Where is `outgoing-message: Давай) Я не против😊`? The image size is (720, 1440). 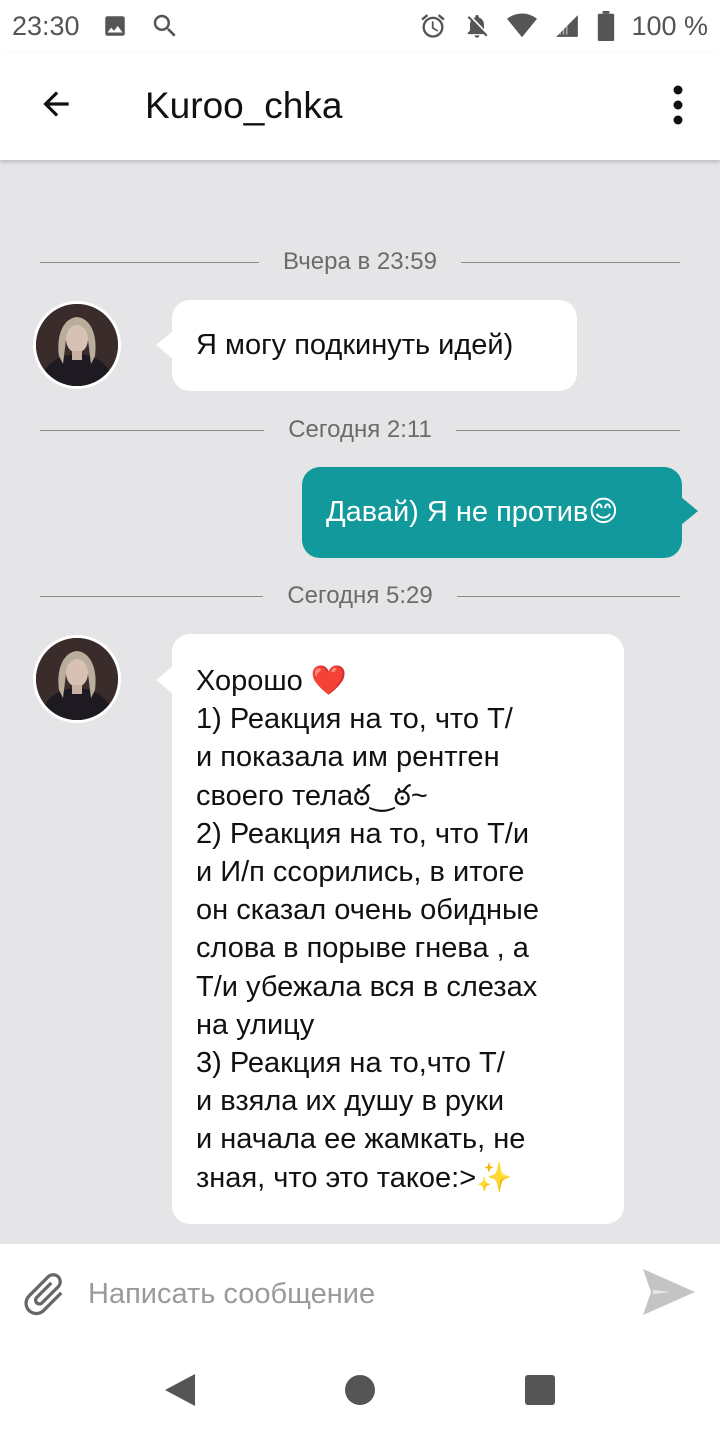 outgoing-message: Давай) Я не против😊 is located at coordinates (500, 512).